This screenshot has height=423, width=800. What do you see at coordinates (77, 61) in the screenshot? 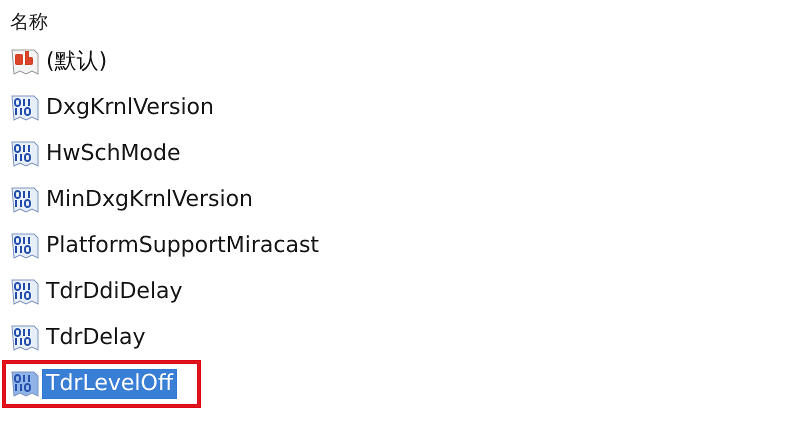
I see `value-name: (默认)` at bounding box center [77, 61].